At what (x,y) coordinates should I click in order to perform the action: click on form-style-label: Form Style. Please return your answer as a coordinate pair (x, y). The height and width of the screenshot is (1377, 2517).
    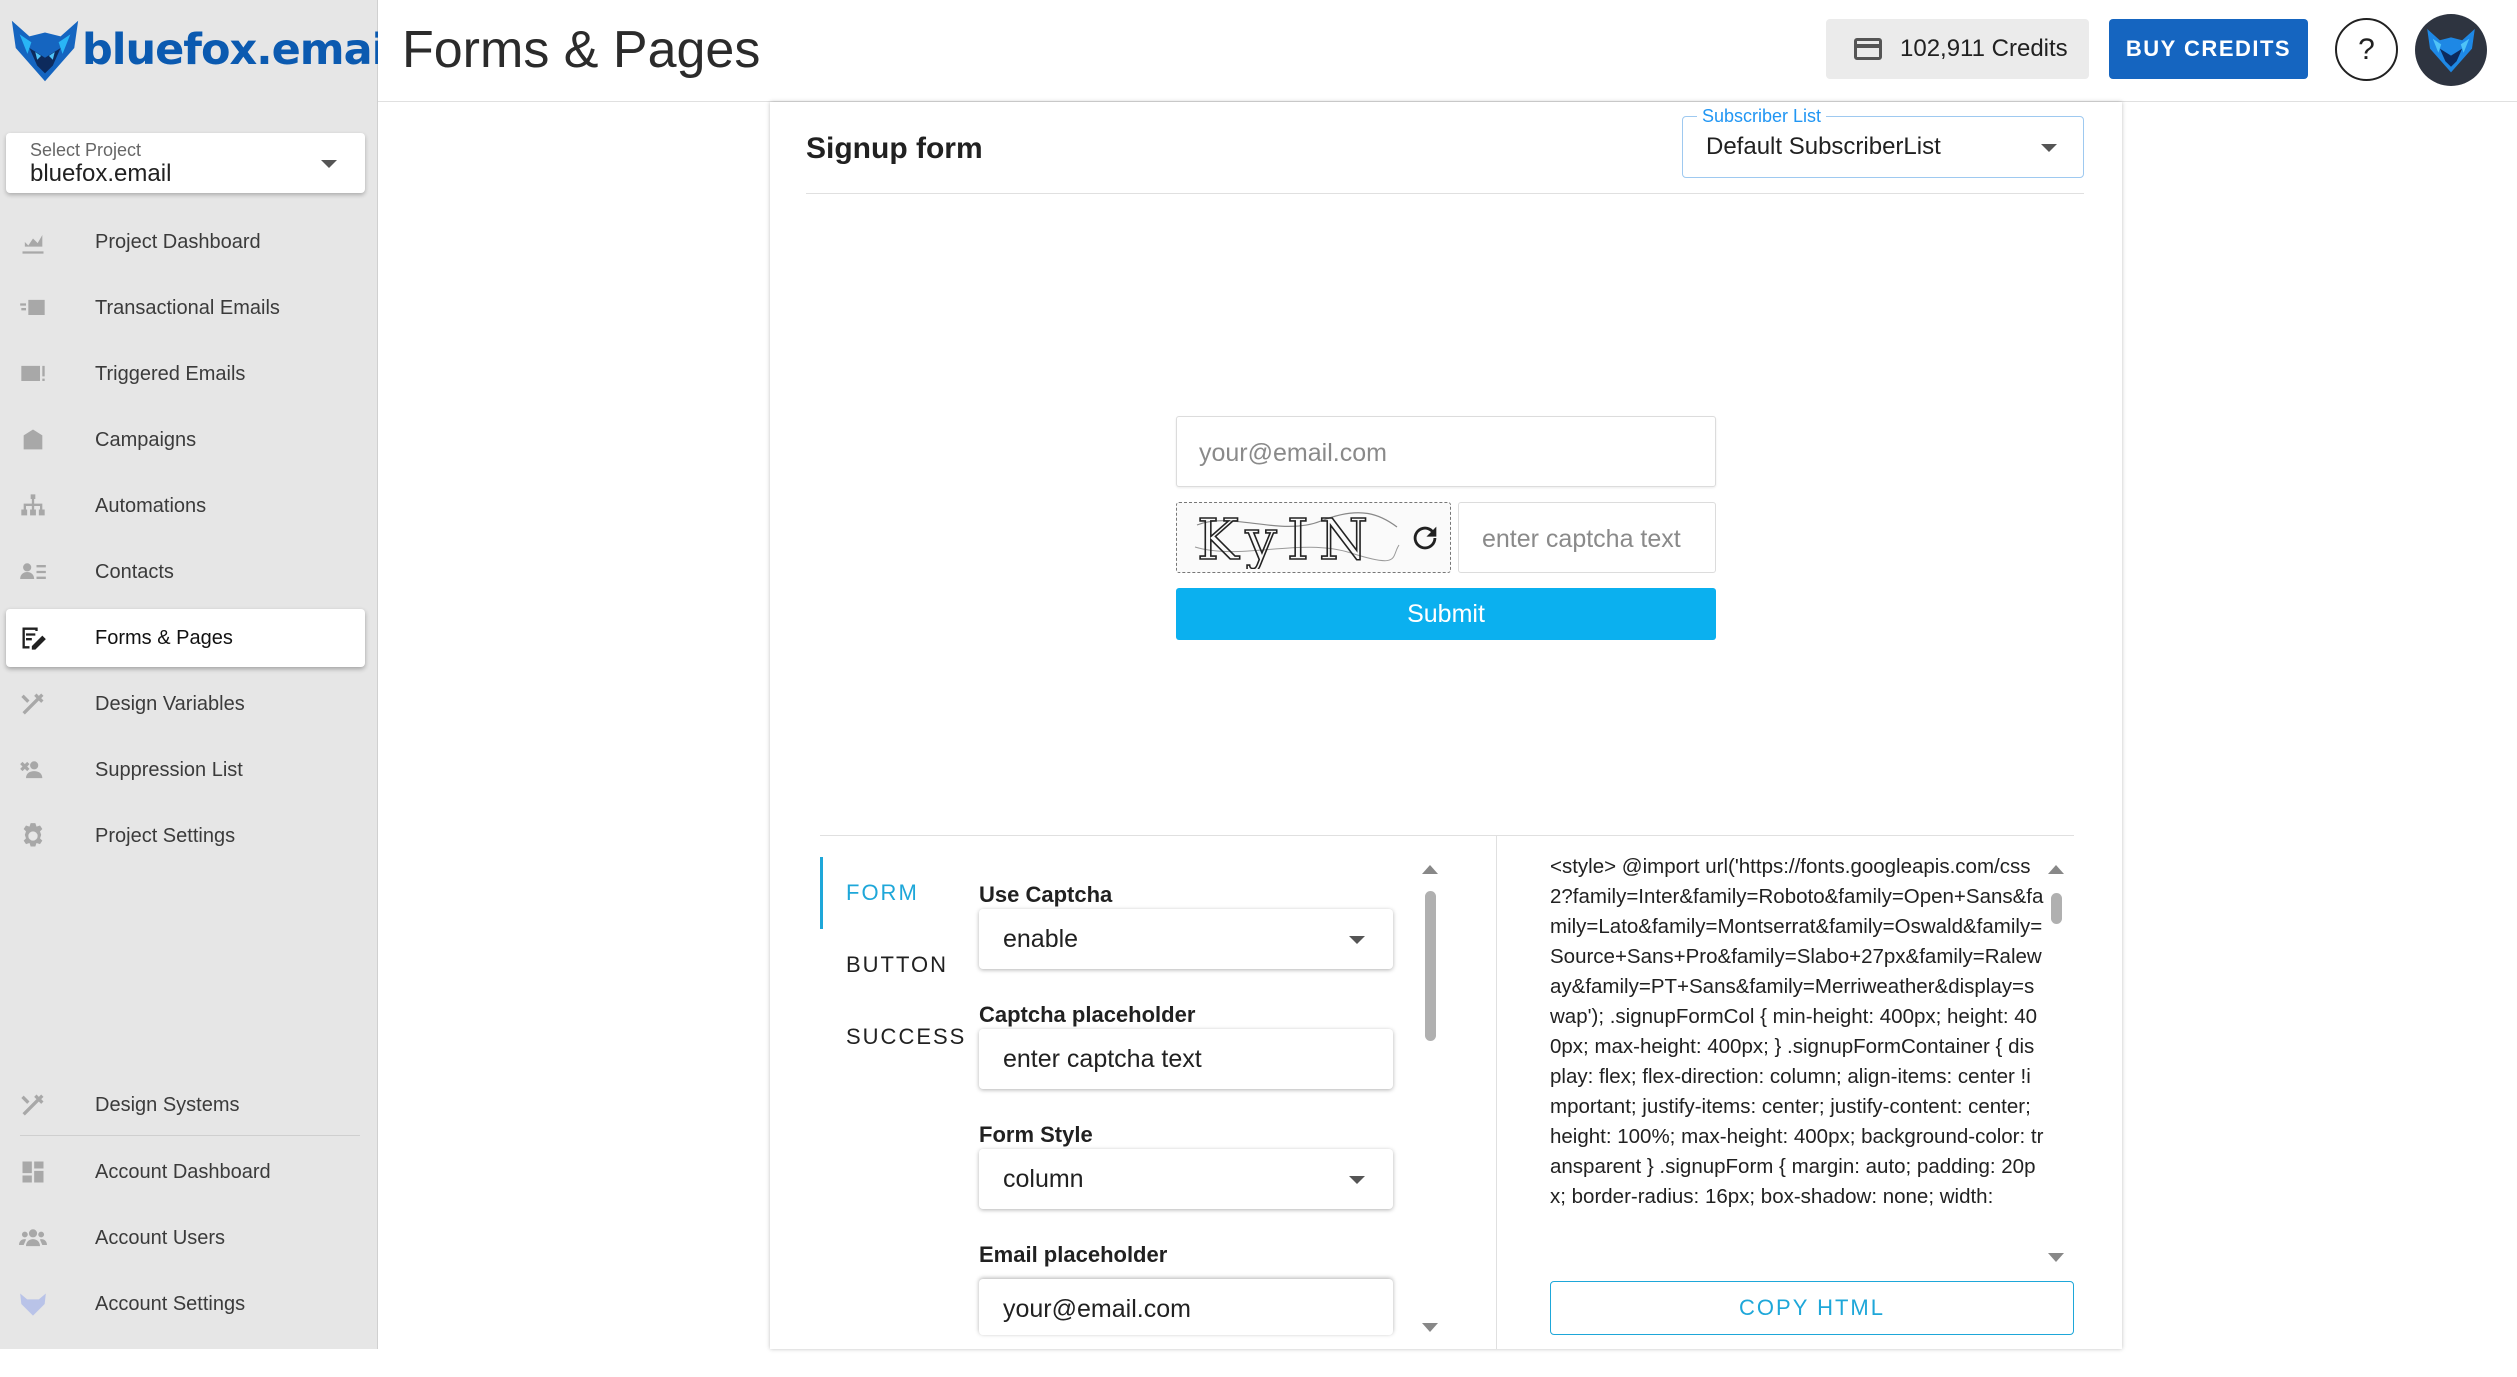
    Looking at the image, I should click on (1036, 1134).